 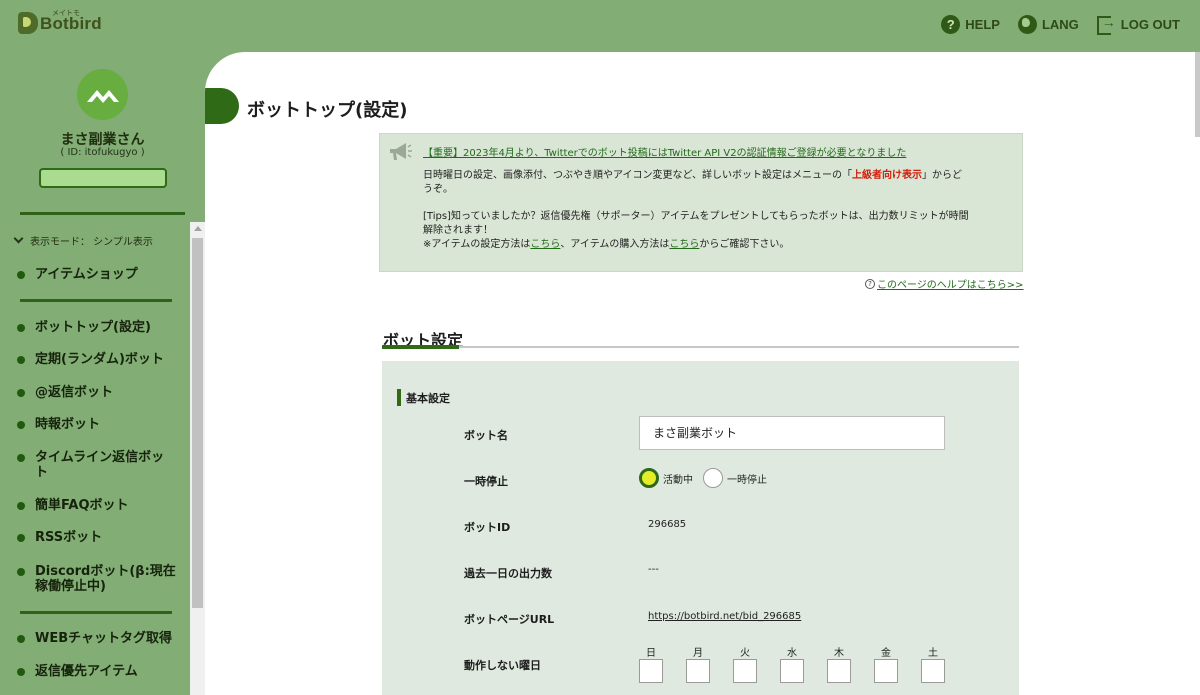 What do you see at coordinates (103, 178) in the screenshot?
I see `user-status-bar` at bounding box center [103, 178].